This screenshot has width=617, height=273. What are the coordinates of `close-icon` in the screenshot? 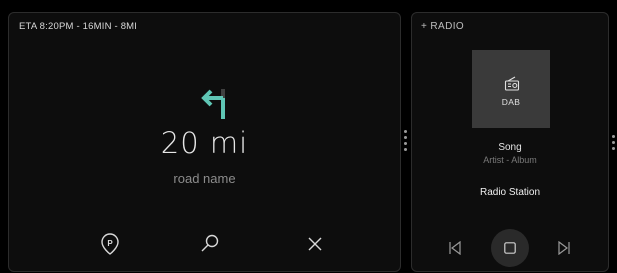 It's located at (315, 244).